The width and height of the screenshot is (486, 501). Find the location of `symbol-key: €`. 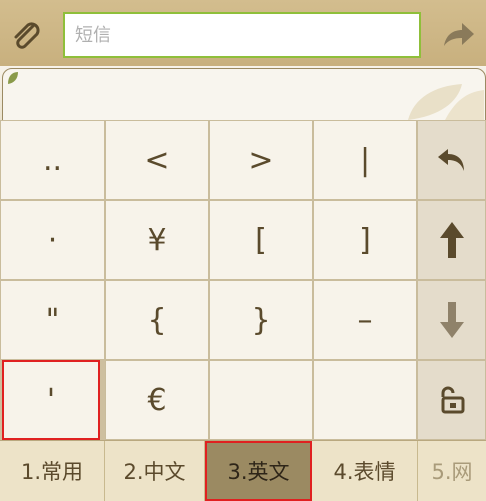

symbol-key: € is located at coordinates (157, 400).